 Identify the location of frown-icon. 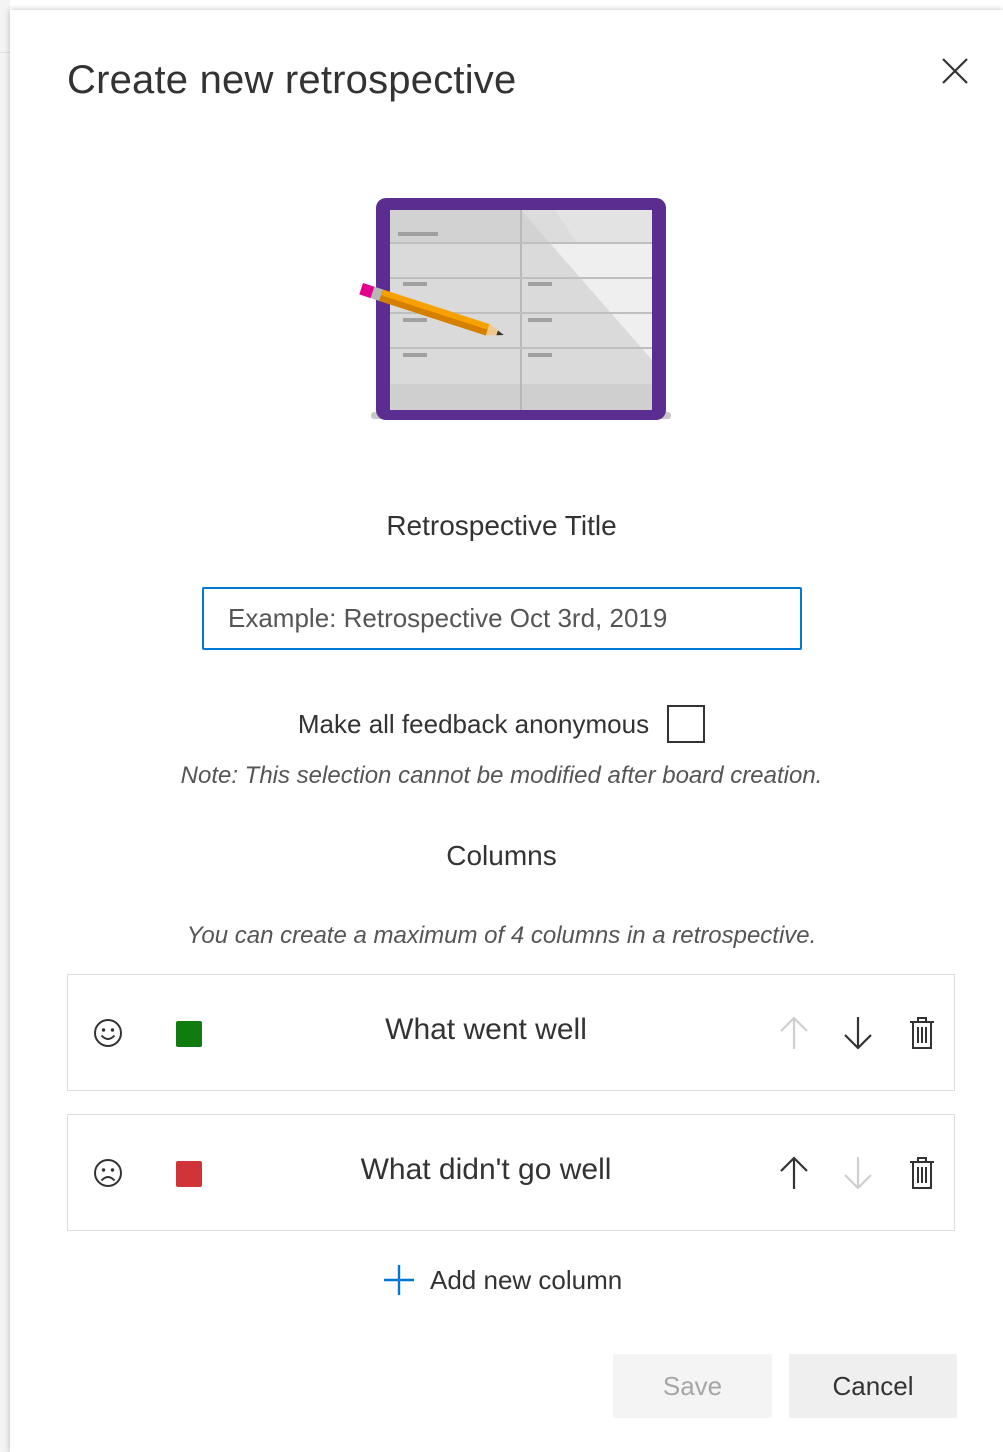
(108, 1173).